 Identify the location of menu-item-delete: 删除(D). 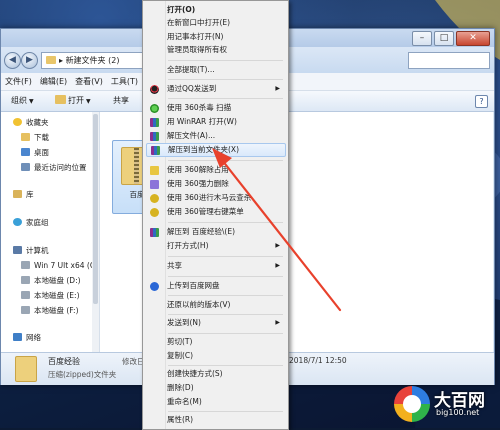
(215, 388).